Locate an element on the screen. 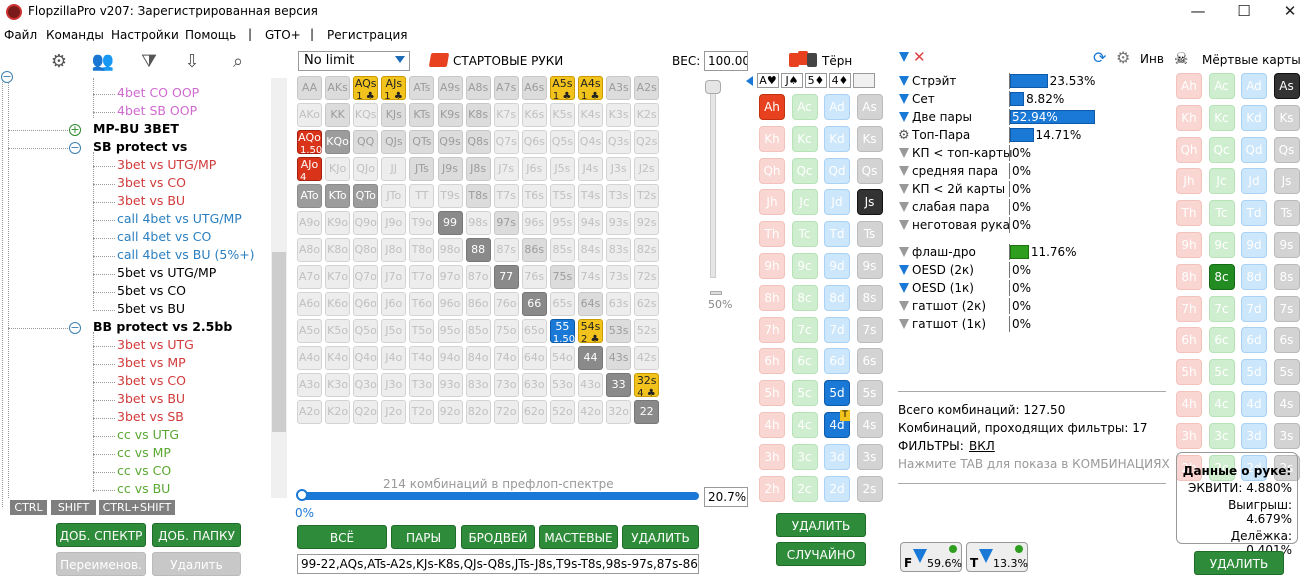  hand-cell: T4o is located at coordinates (422, 358).